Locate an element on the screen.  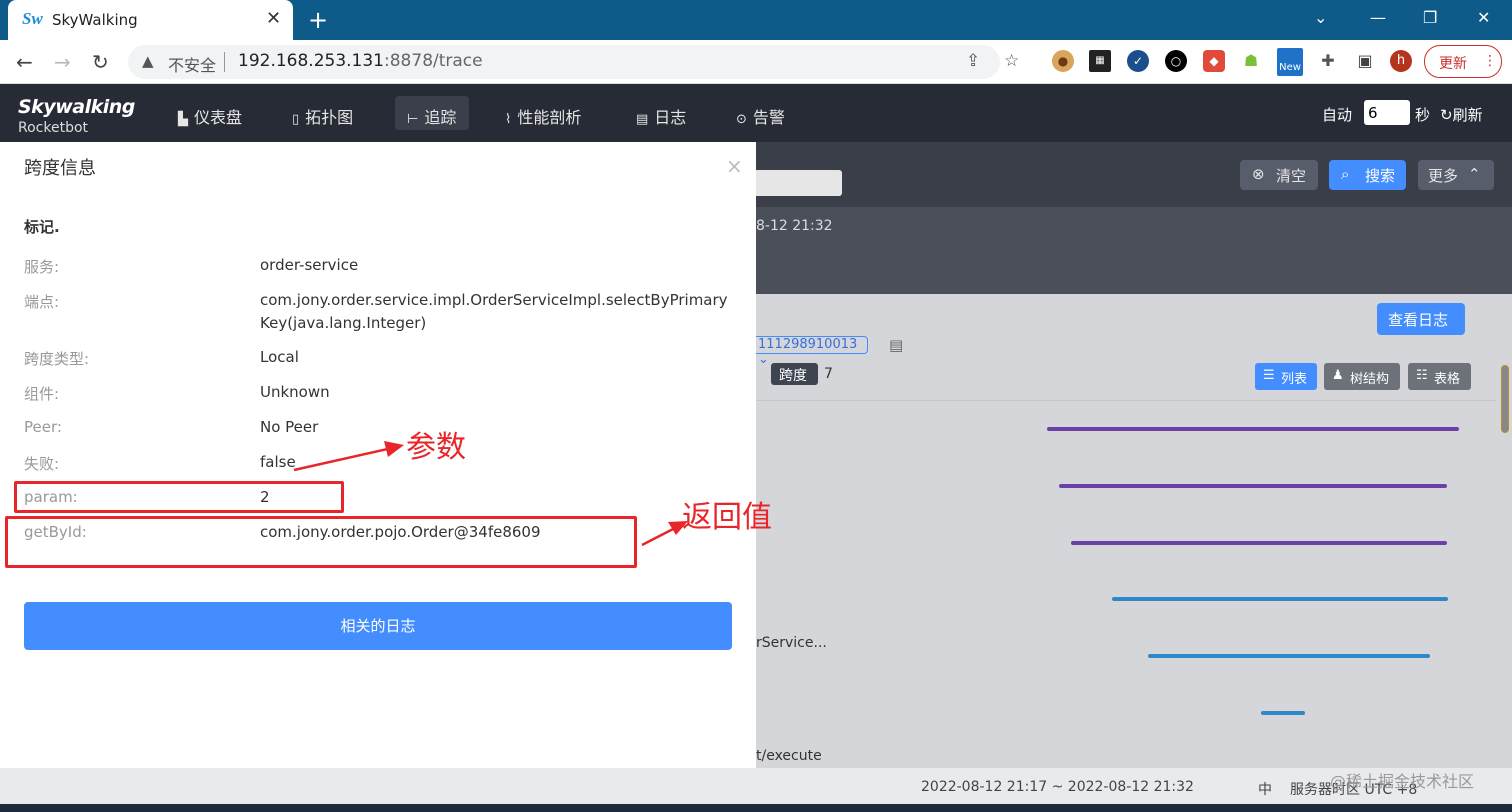
param-arrowhead is located at coordinates (394, 449).